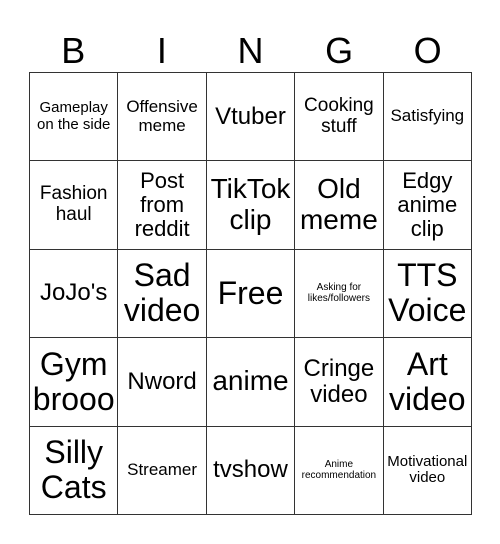  What do you see at coordinates (162, 117) in the screenshot?
I see `bingo-cell: Offensive meme` at bounding box center [162, 117].